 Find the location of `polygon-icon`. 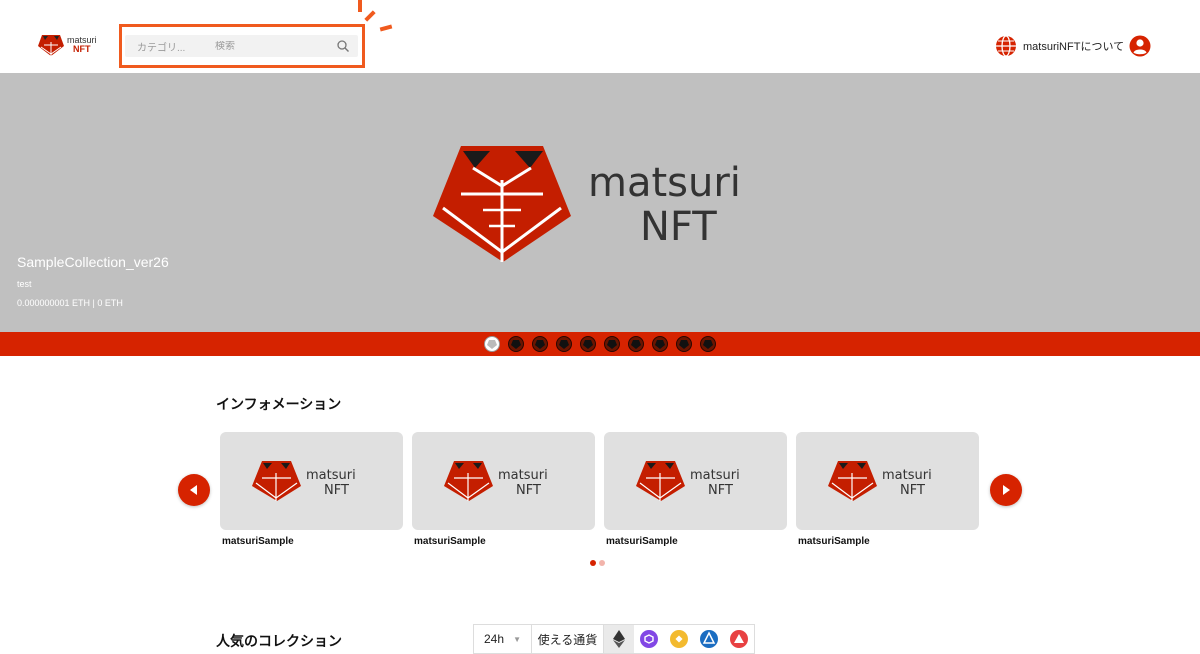

polygon-icon is located at coordinates (649, 639).